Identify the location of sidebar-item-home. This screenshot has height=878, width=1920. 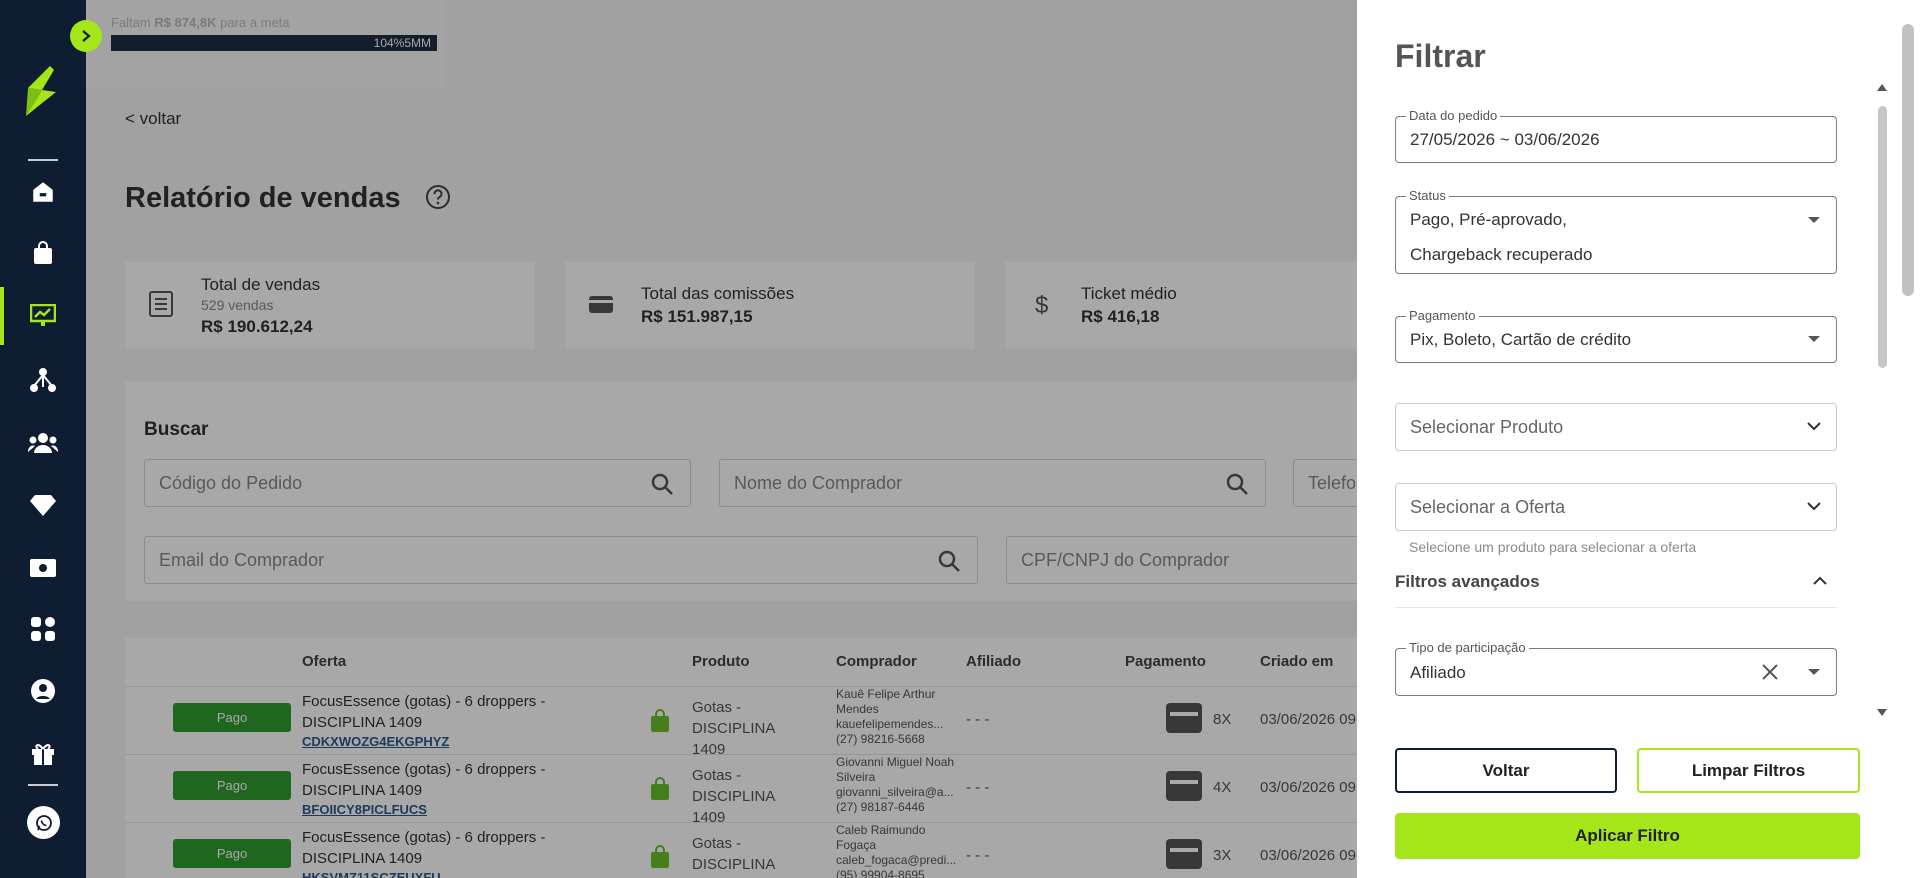
(43, 192).